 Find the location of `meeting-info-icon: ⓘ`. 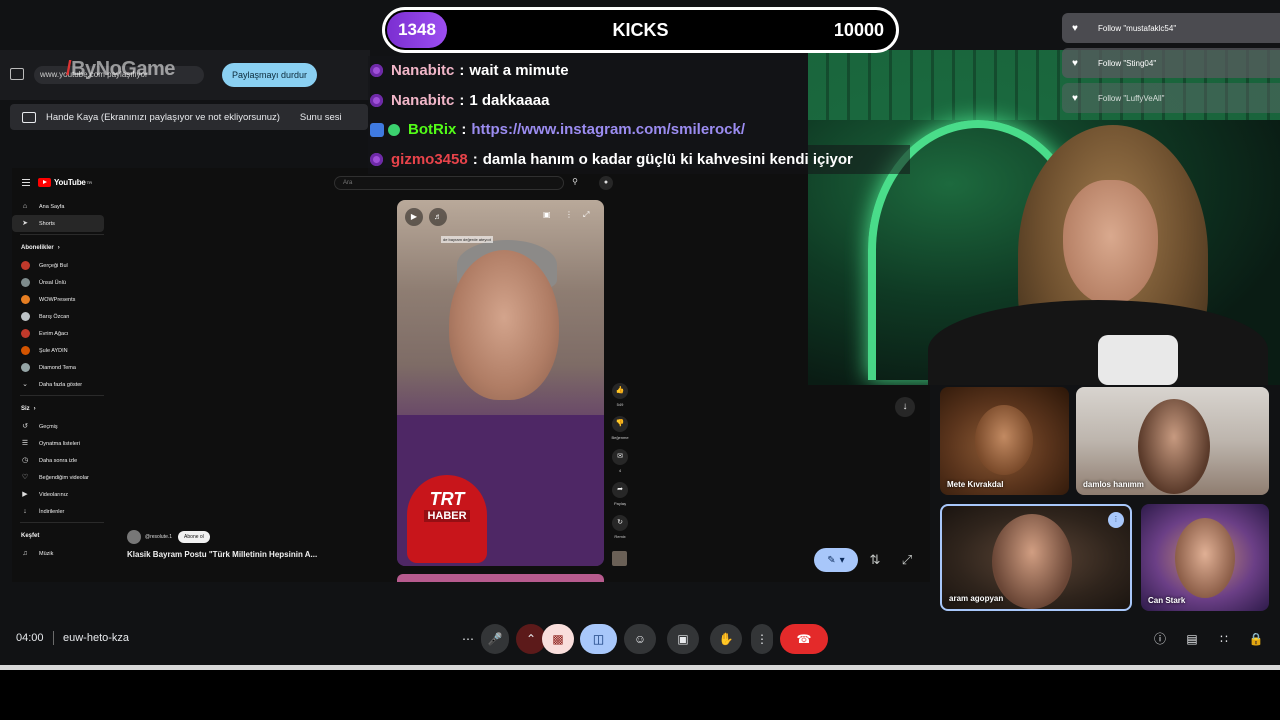

meeting-info-icon: ⓘ is located at coordinates (1160, 639).